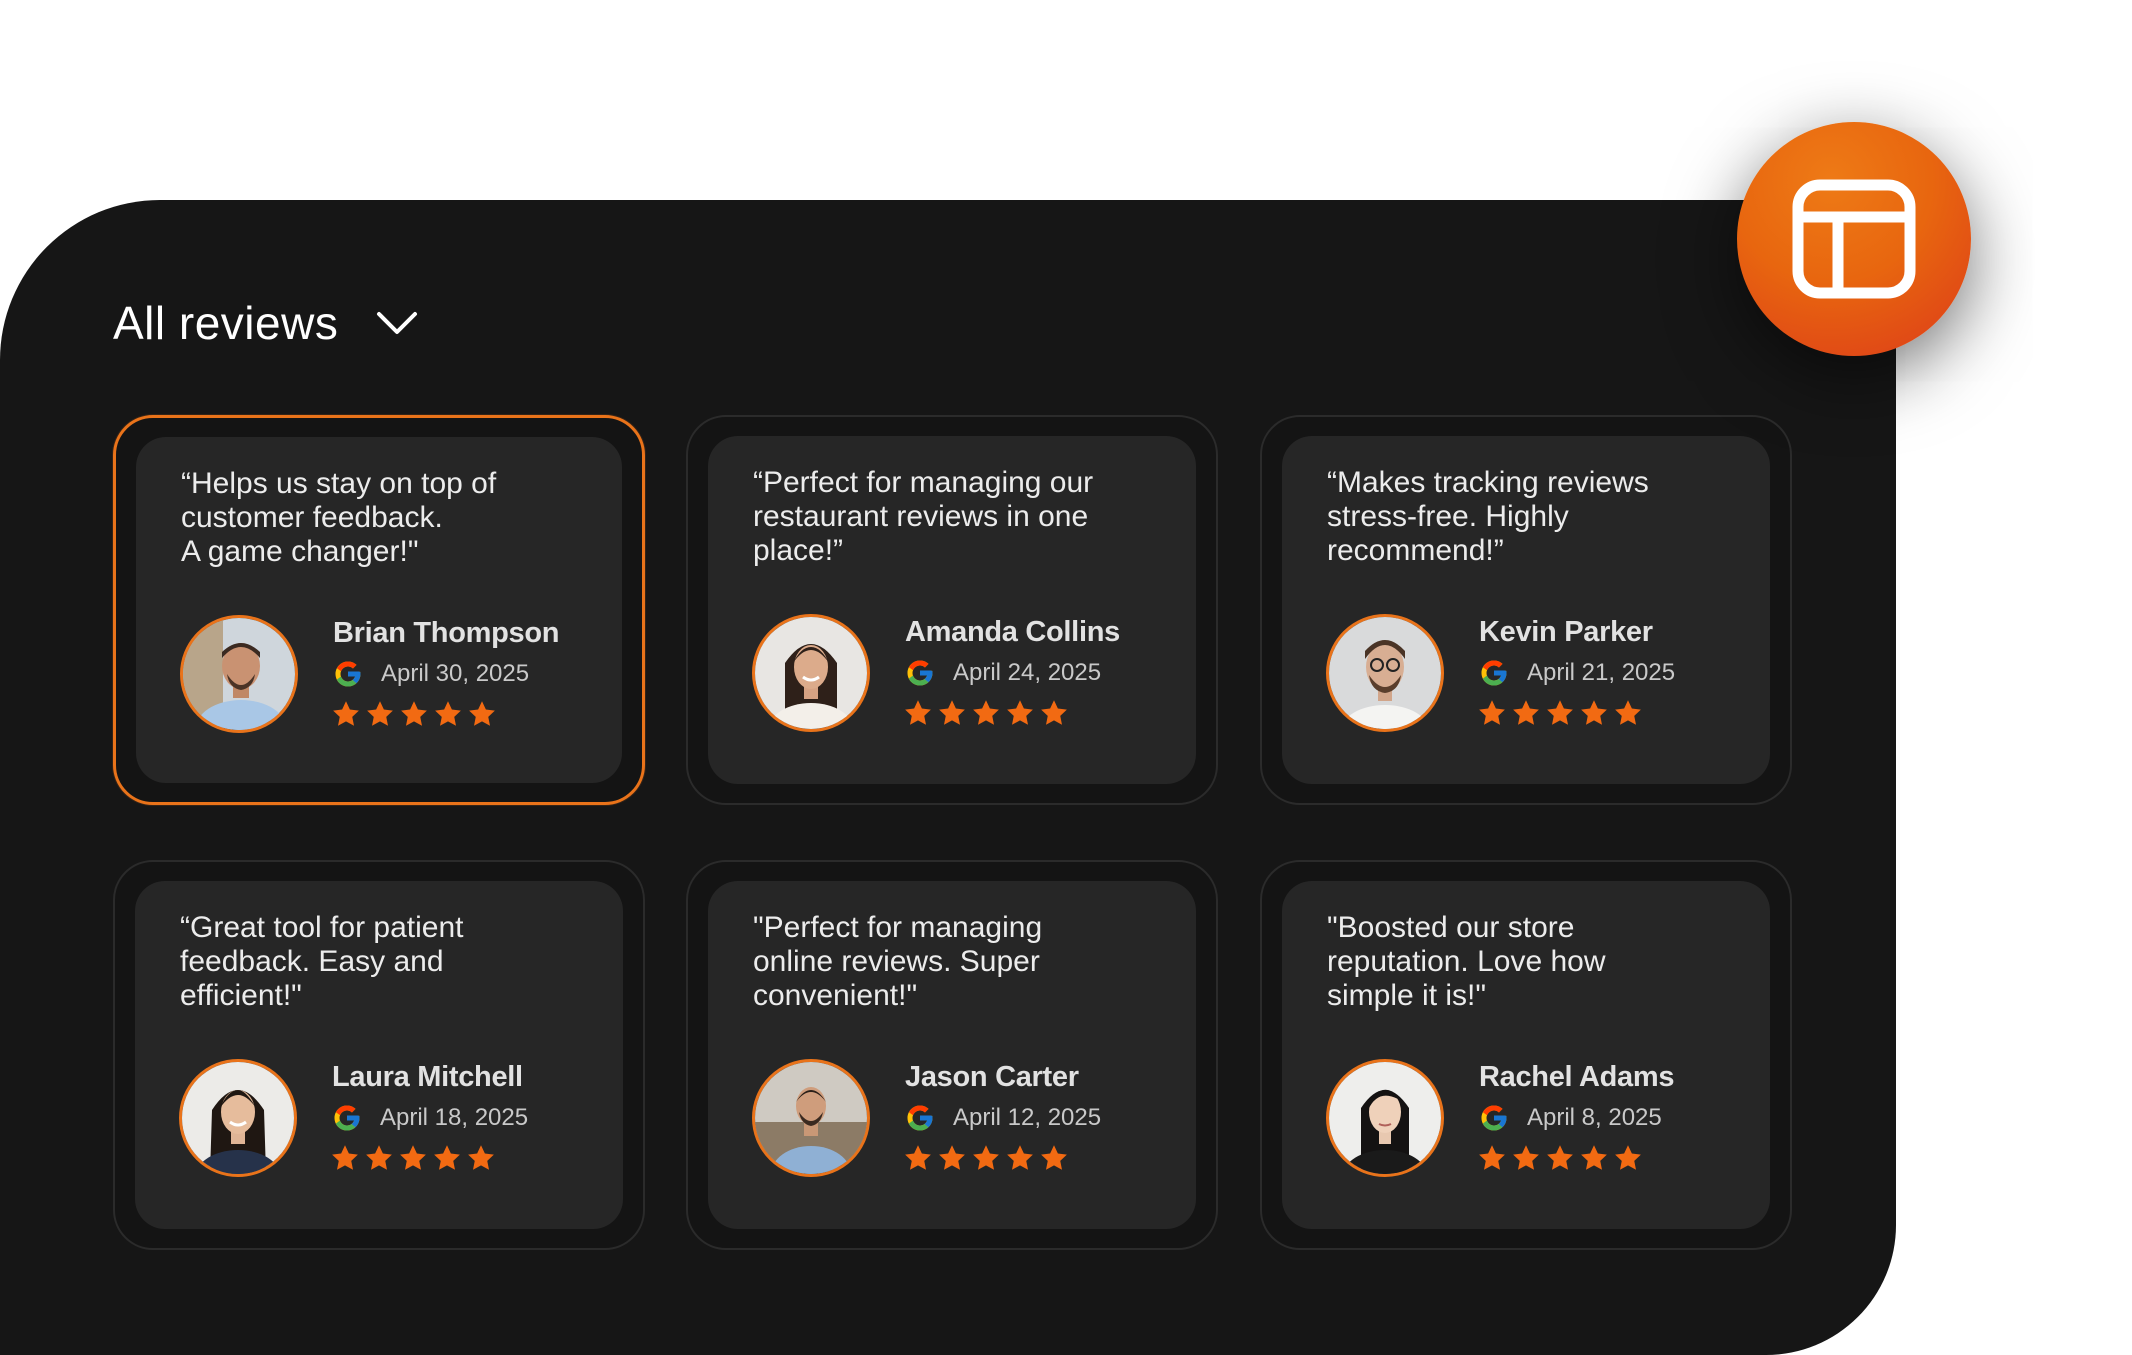 This screenshot has height=1355, width=2132. I want to click on review-meta: April 18, 2025, so click(430, 1118).